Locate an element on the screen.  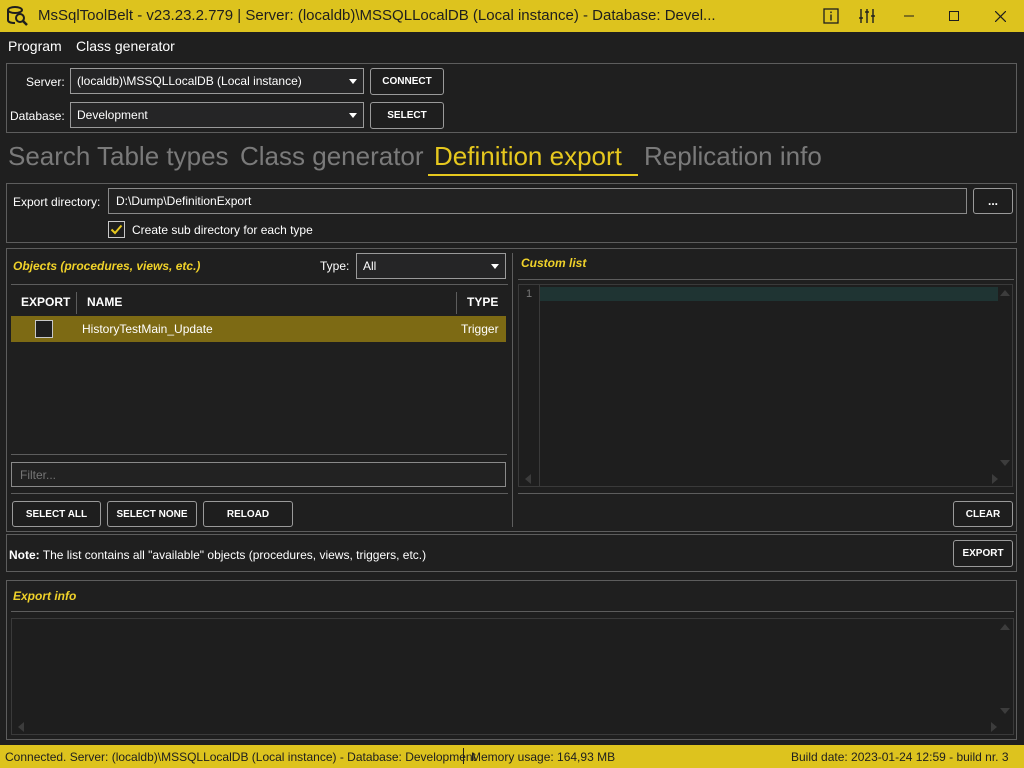
minimize-icon is located at coordinates (909, 16).